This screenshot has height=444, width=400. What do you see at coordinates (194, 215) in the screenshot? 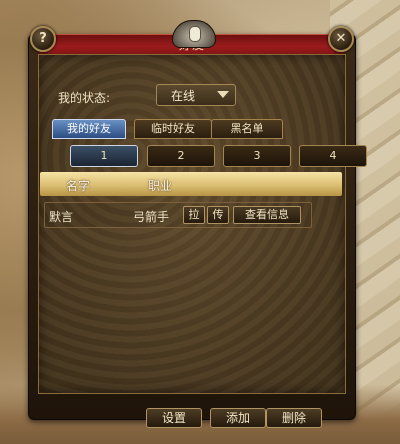
I see `pull-button: 拉` at bounding box center [194, 215].